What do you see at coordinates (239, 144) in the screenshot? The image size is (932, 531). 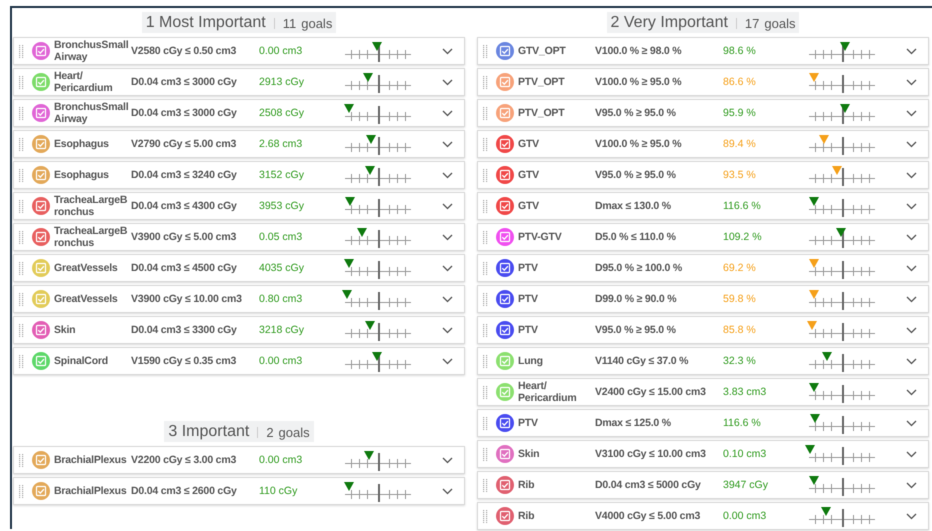 I see `goal-row: Esophagus V2790 cGy ≤ 5.00 cm3 2.68 cm3` at bounding box center [239, 144].